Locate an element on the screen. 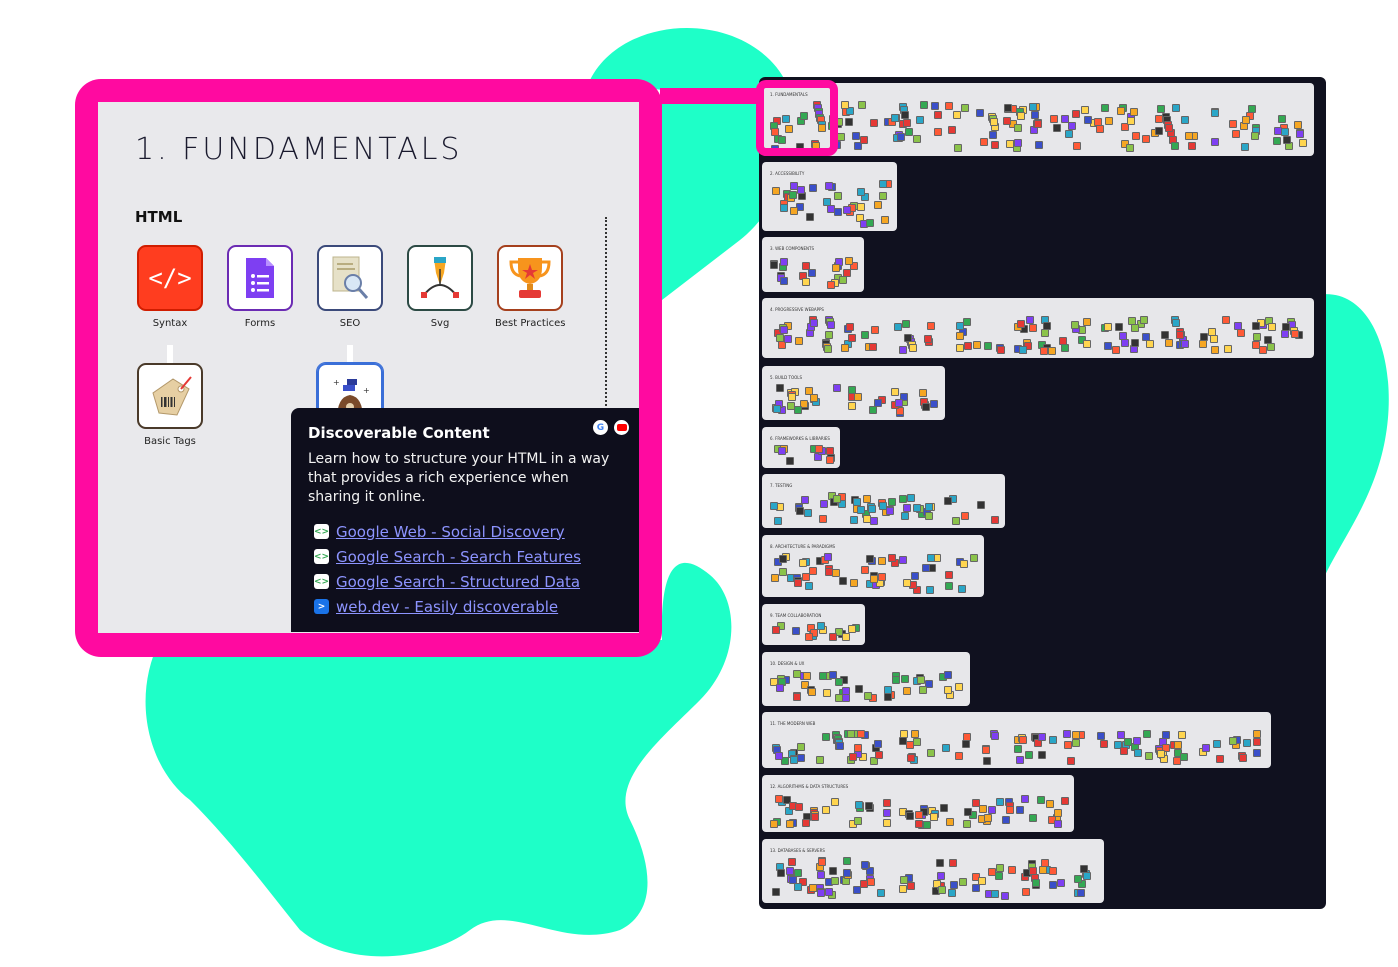 This screenshot has height=967, width=1398. popup-link-item: <> Google Web - Social Discovery is located at coordinates (468, 531).